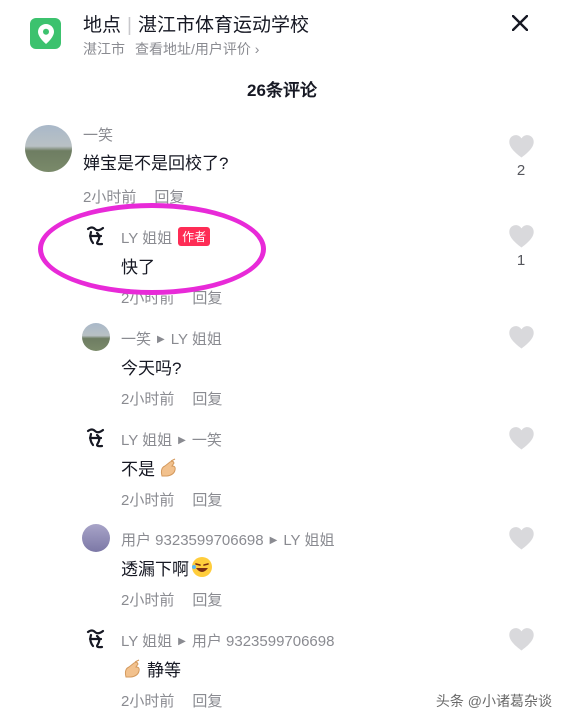 The image size is (564, 721). I want to click on close-button, so click(520, 23).